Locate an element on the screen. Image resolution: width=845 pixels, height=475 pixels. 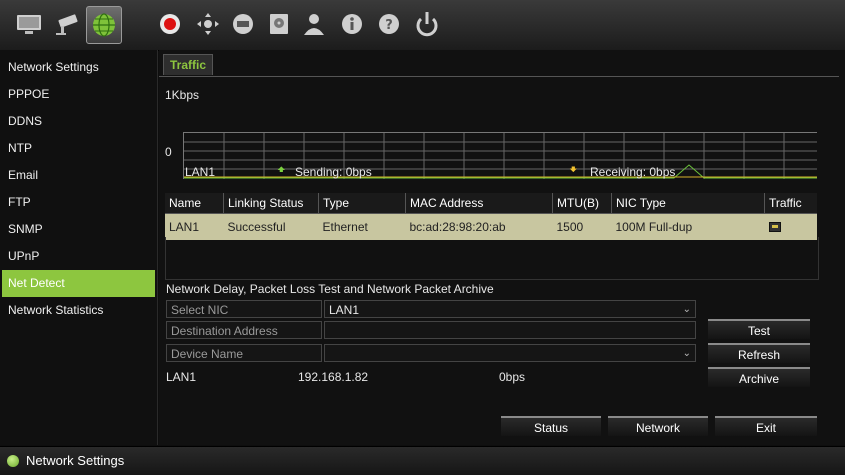
graph-scale-label: 1Kbps is located at coordinates (182, 95).